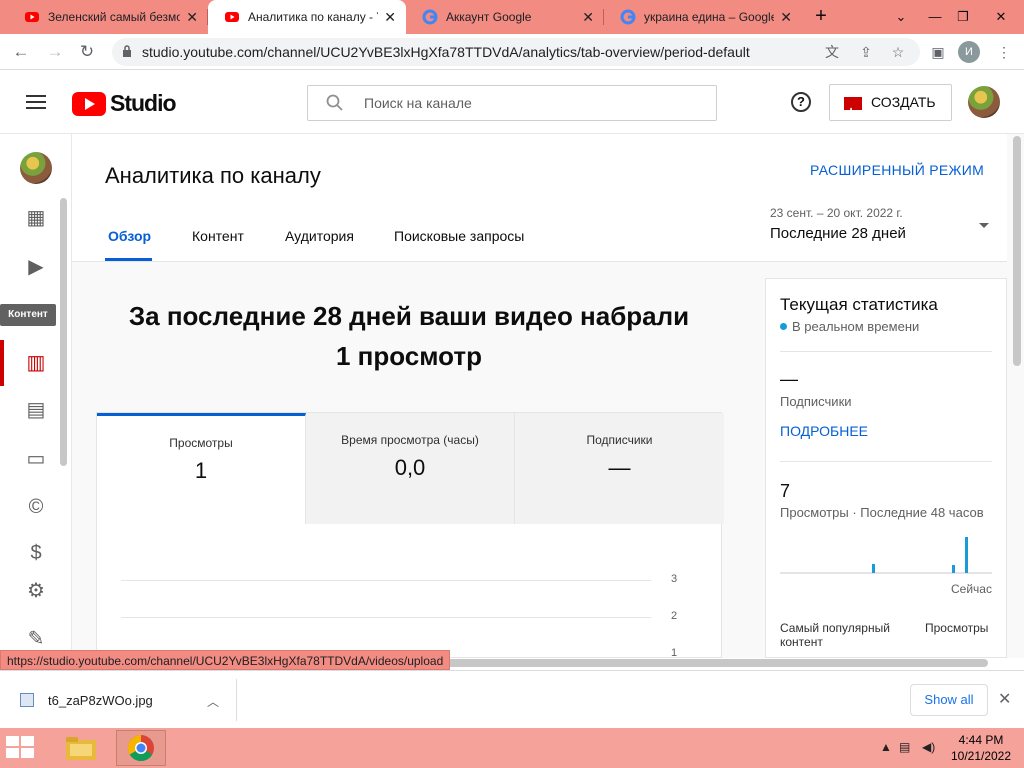  I want to click on channel-search-input: Поиск на канале, so click(512, 103).